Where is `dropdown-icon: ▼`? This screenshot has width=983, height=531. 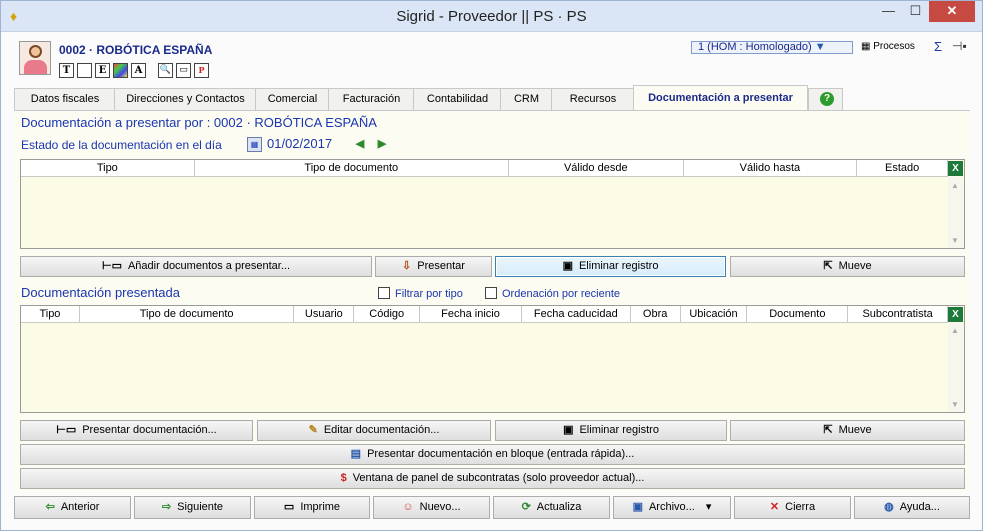
dropdown-icon: ▼ is located at coordinates (820, 47).